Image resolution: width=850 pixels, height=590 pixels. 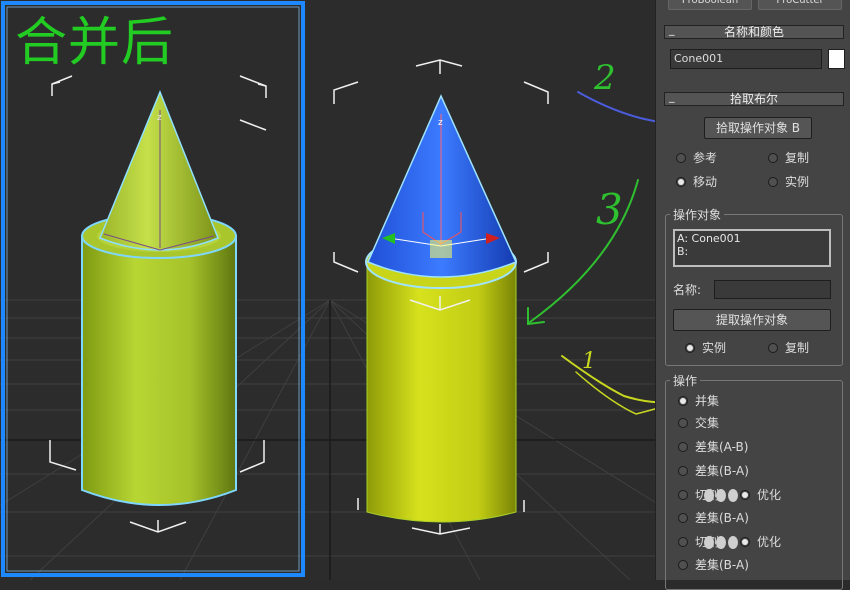 I want to click on radio-label: 差集(A-B), so click(x=722, y=447).